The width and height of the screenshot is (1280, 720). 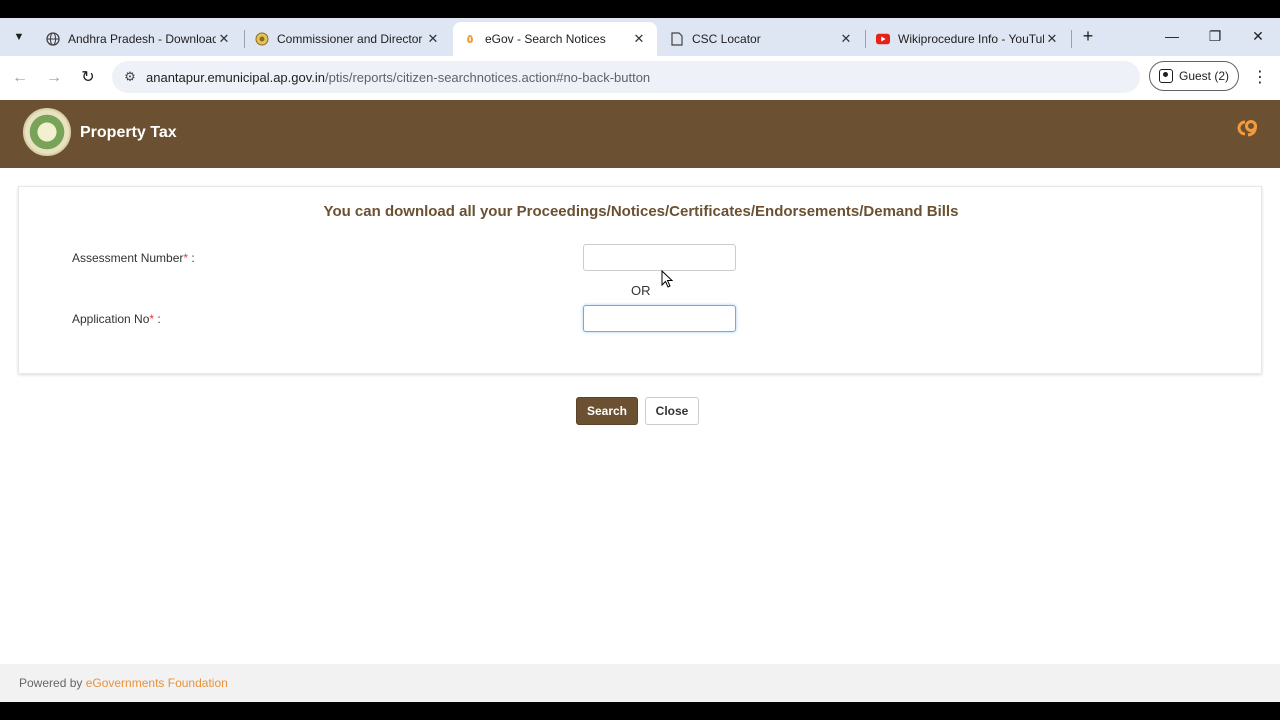 What do you see at coordinates (607, 411) in the screenshot?
I see `search-button: Search` at bounding box center [607, 411].